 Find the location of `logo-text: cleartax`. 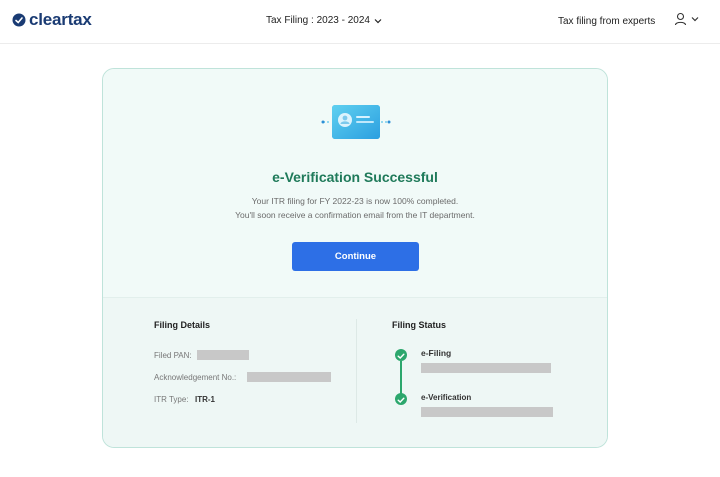

logo-text: cleartax is located at coordinates (60, 19).